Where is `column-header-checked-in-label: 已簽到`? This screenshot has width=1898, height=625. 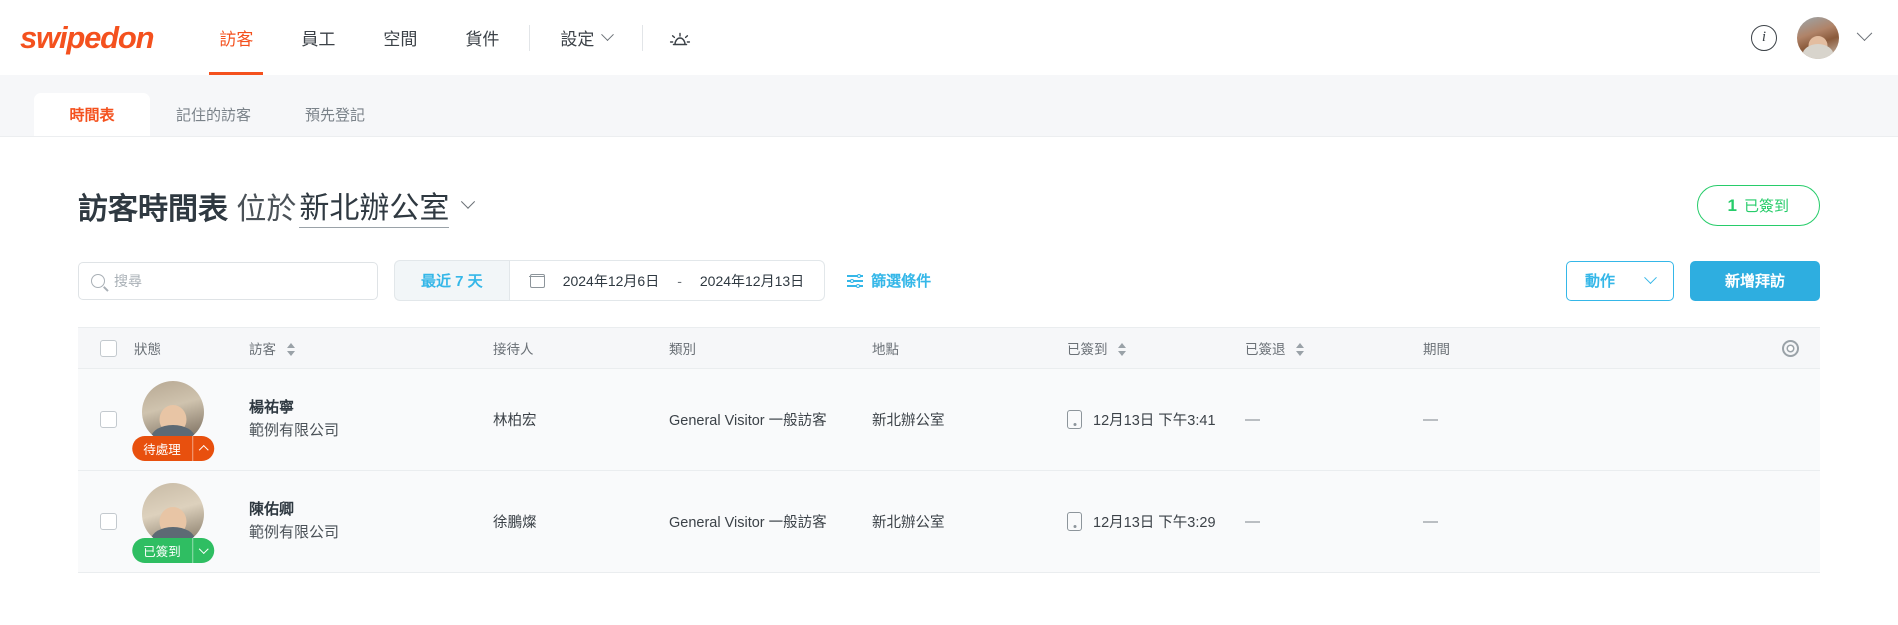 column-header-checked-in-label: 已簽到 is located at coordinates (1087, 349).